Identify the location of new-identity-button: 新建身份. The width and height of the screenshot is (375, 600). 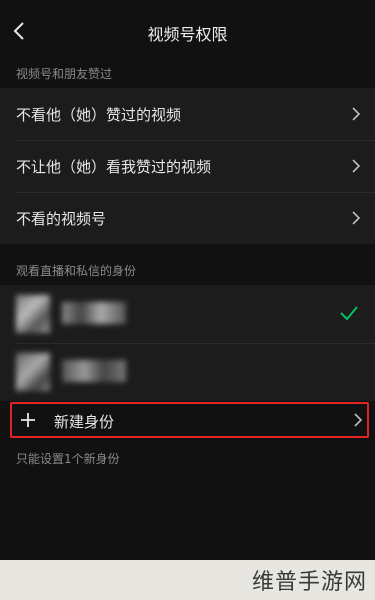
(189, 420).